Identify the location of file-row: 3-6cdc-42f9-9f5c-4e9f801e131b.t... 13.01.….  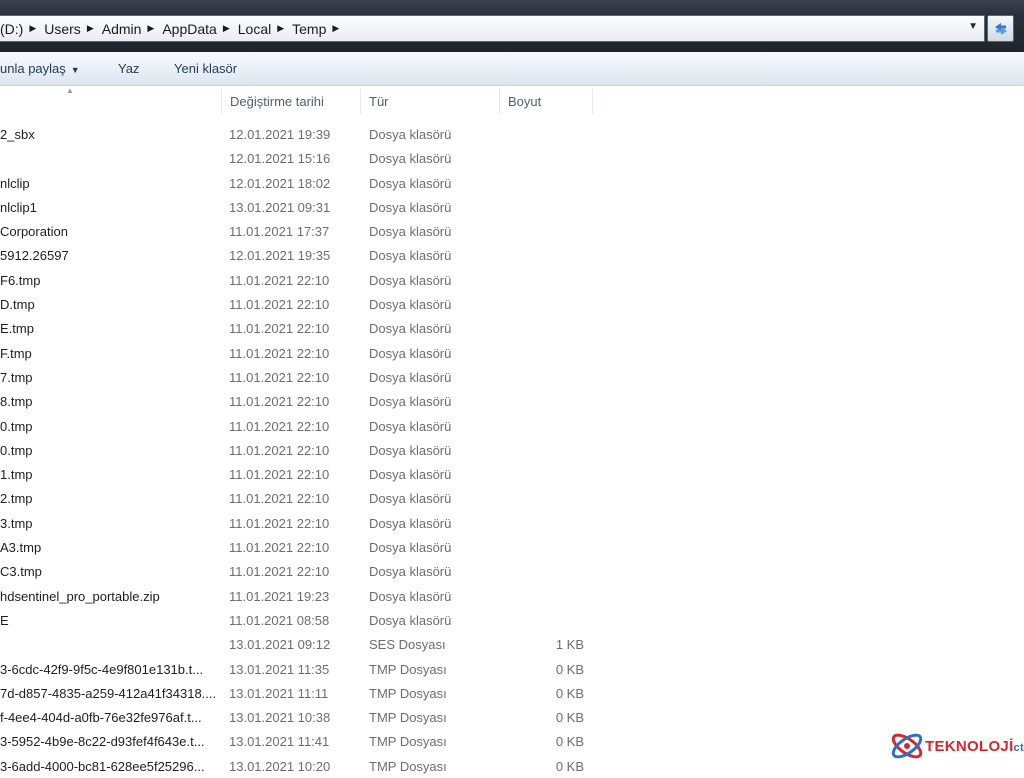
(512, 669).